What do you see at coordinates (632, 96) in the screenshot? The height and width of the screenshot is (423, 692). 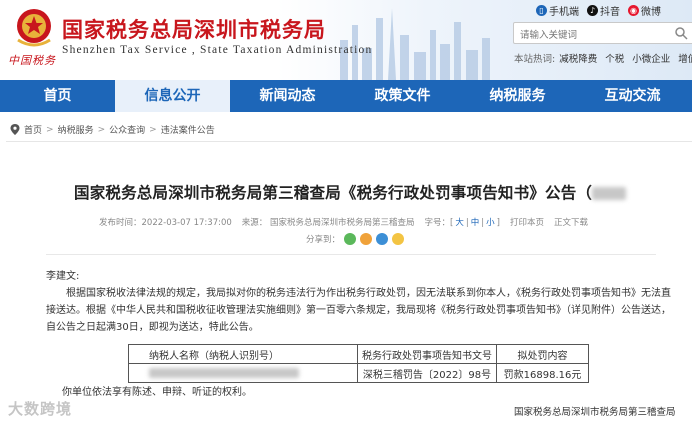 I see `nav-interaction: 互动交流` at bounding box center [632, 96].